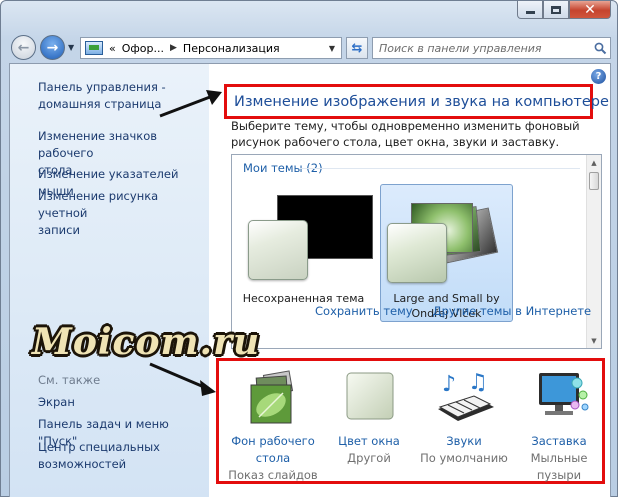 The height and width of the screenshot is (497, 618). I want to click on themes-scrollbar: ▲ ▼, so click(593, 251).